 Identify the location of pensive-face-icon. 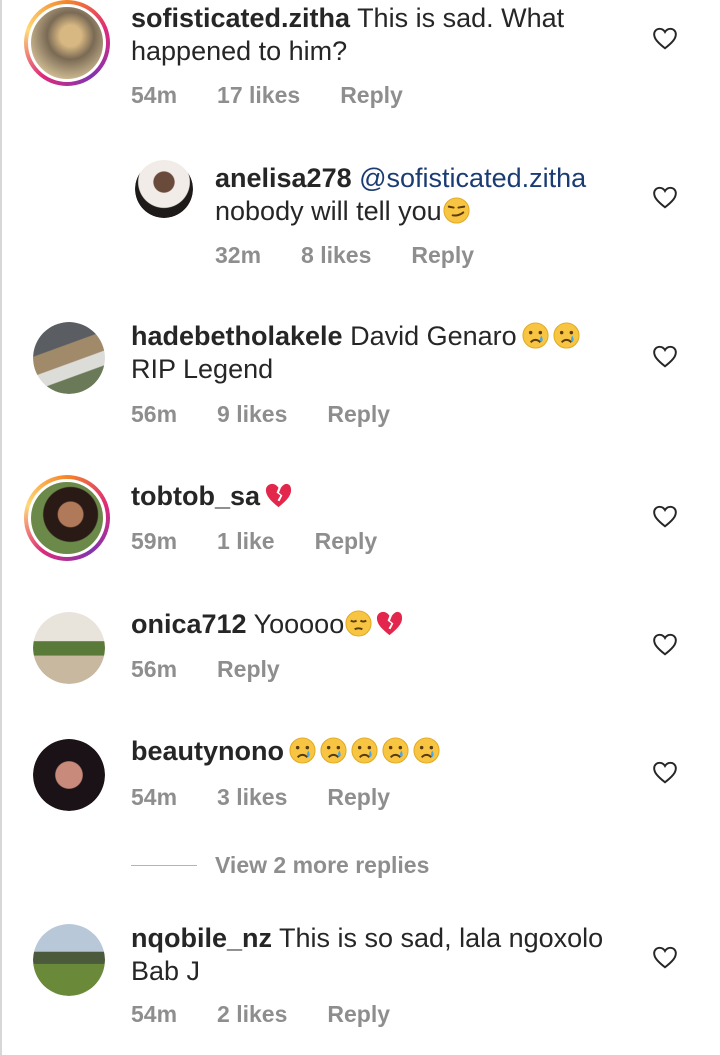
(358, 623).